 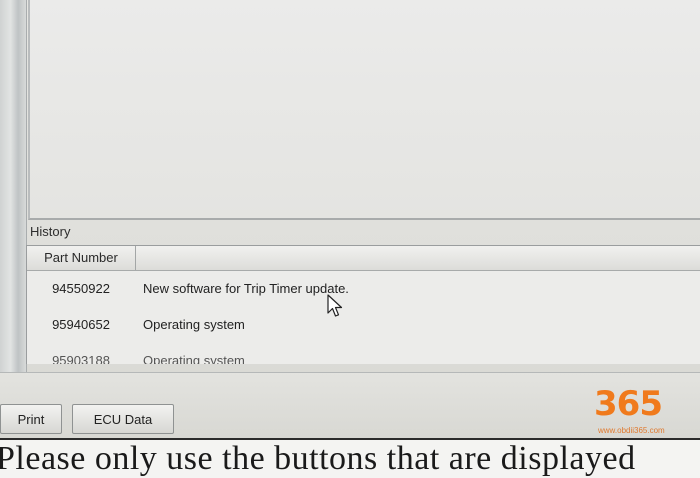 I want to click on table-header: Part Number, so click(x=363, y=258).